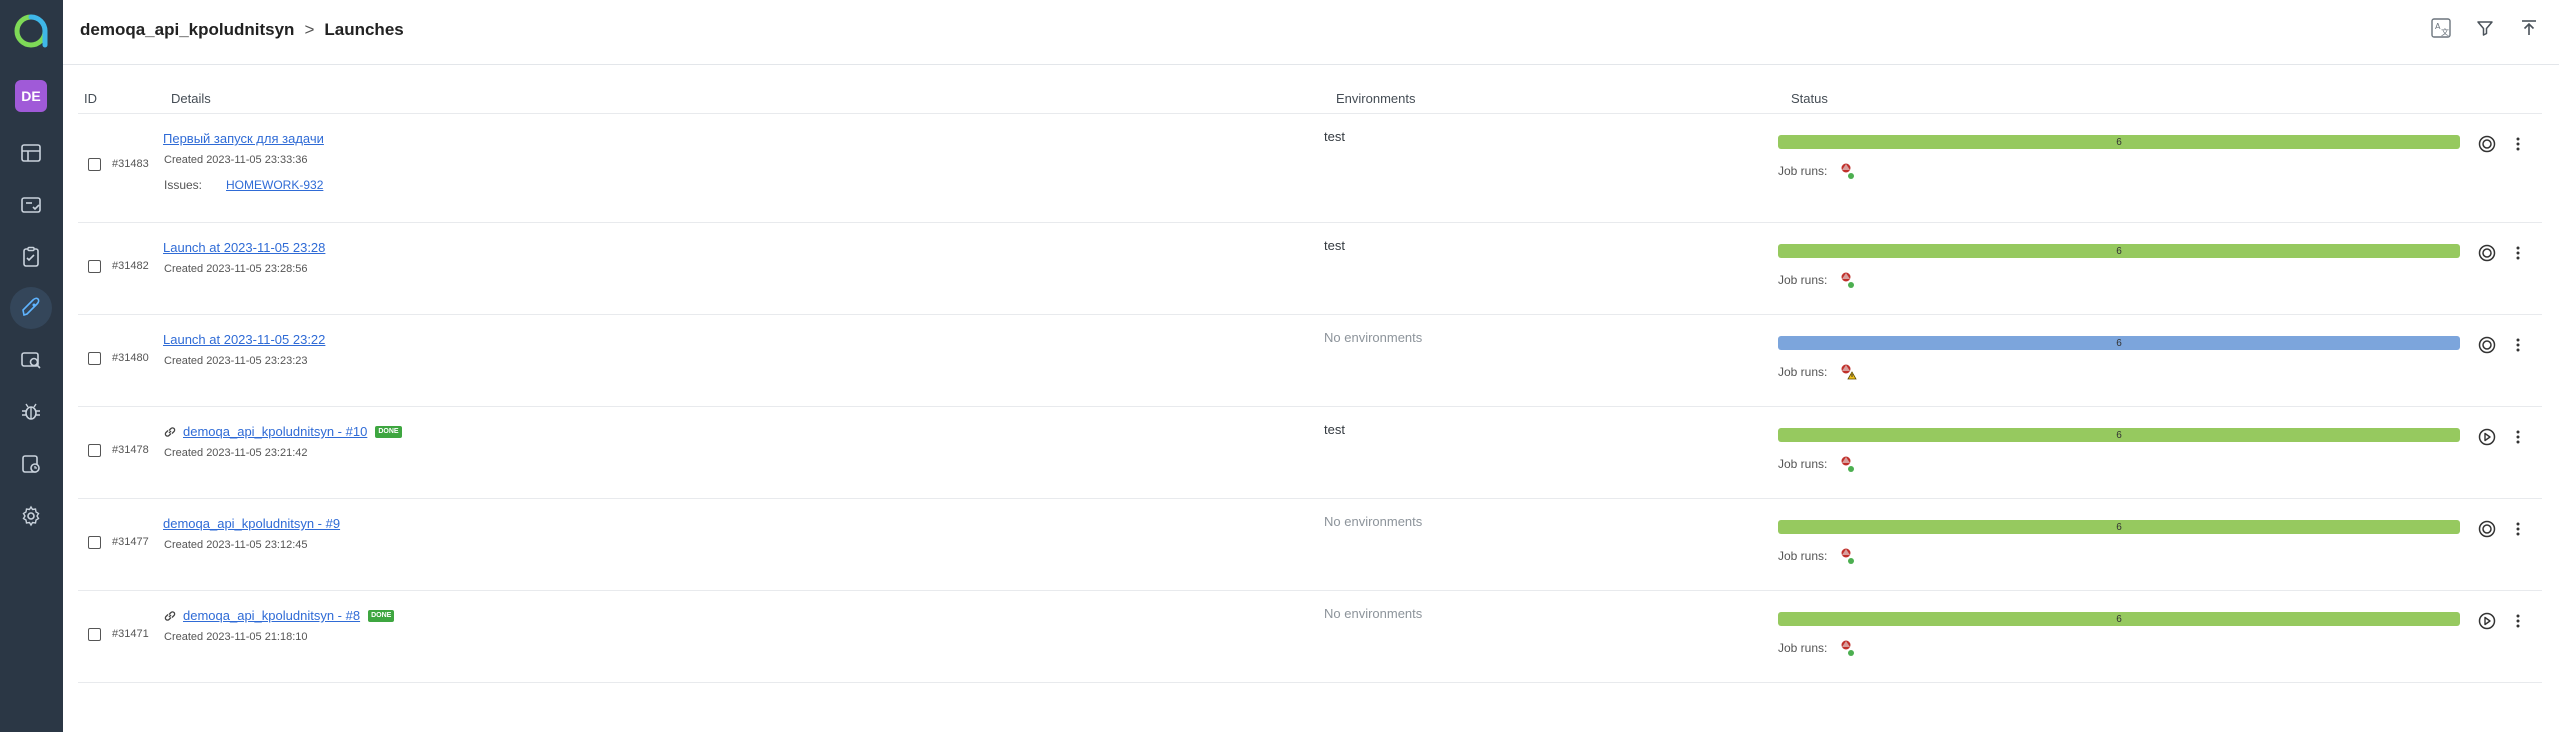 The image size is (2559, 732). I want to click on breadcrumb: demoqa_api_kpoludnitsyn > Launches, so click(242, 30).